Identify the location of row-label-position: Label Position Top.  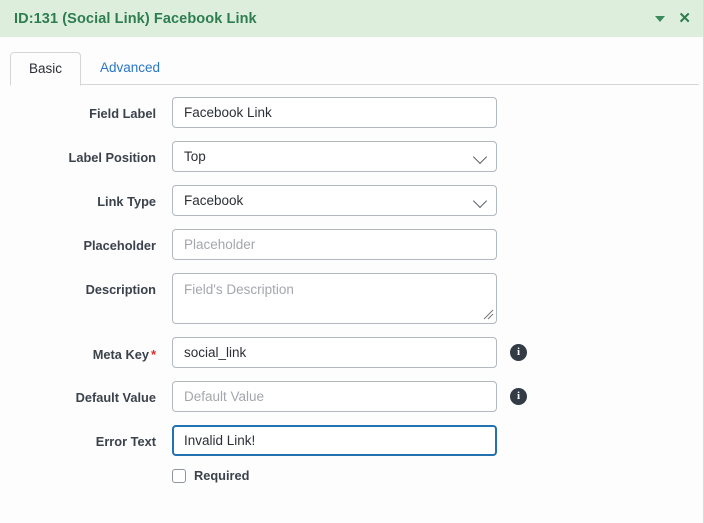
(351, 156).